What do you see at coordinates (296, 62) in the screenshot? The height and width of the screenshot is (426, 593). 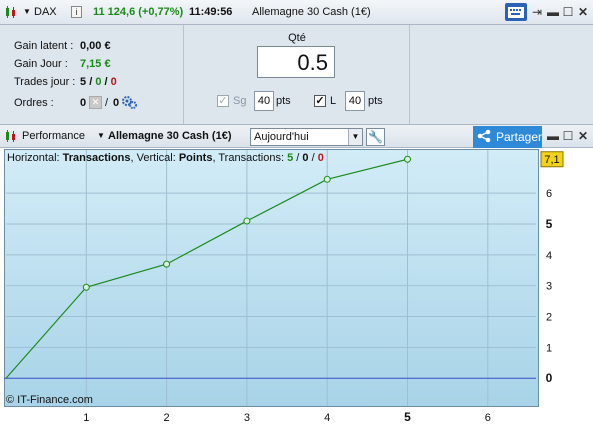 I see `quantity-input: 0.5` at bounding box center [296, 62].